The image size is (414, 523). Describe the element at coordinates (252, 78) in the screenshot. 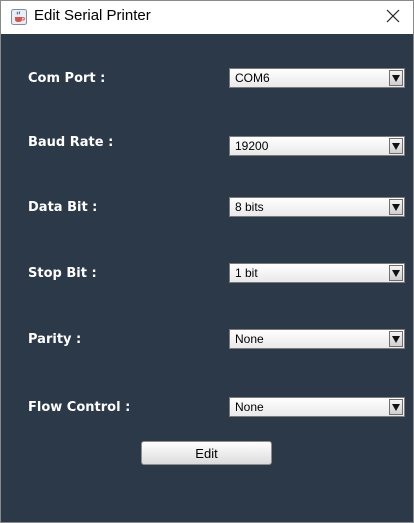

I see `com-port-value: COM6` at that location.